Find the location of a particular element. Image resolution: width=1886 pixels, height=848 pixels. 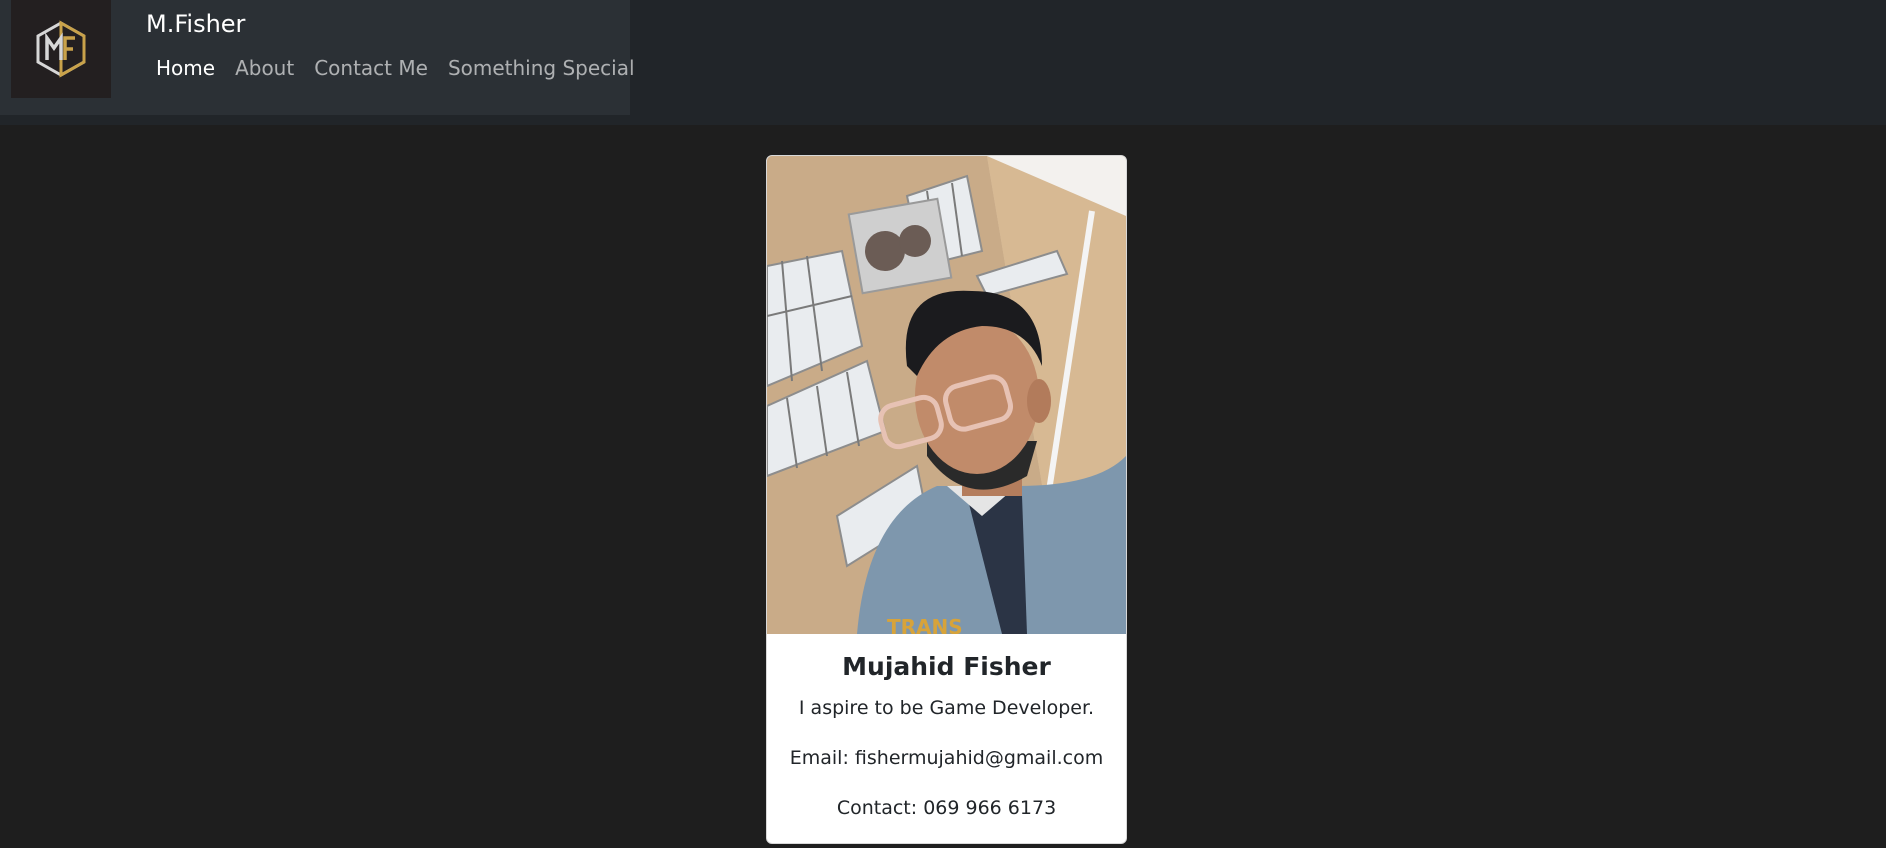

nav-item-contact-me: Contact Me is located at coordinates (371, 68).